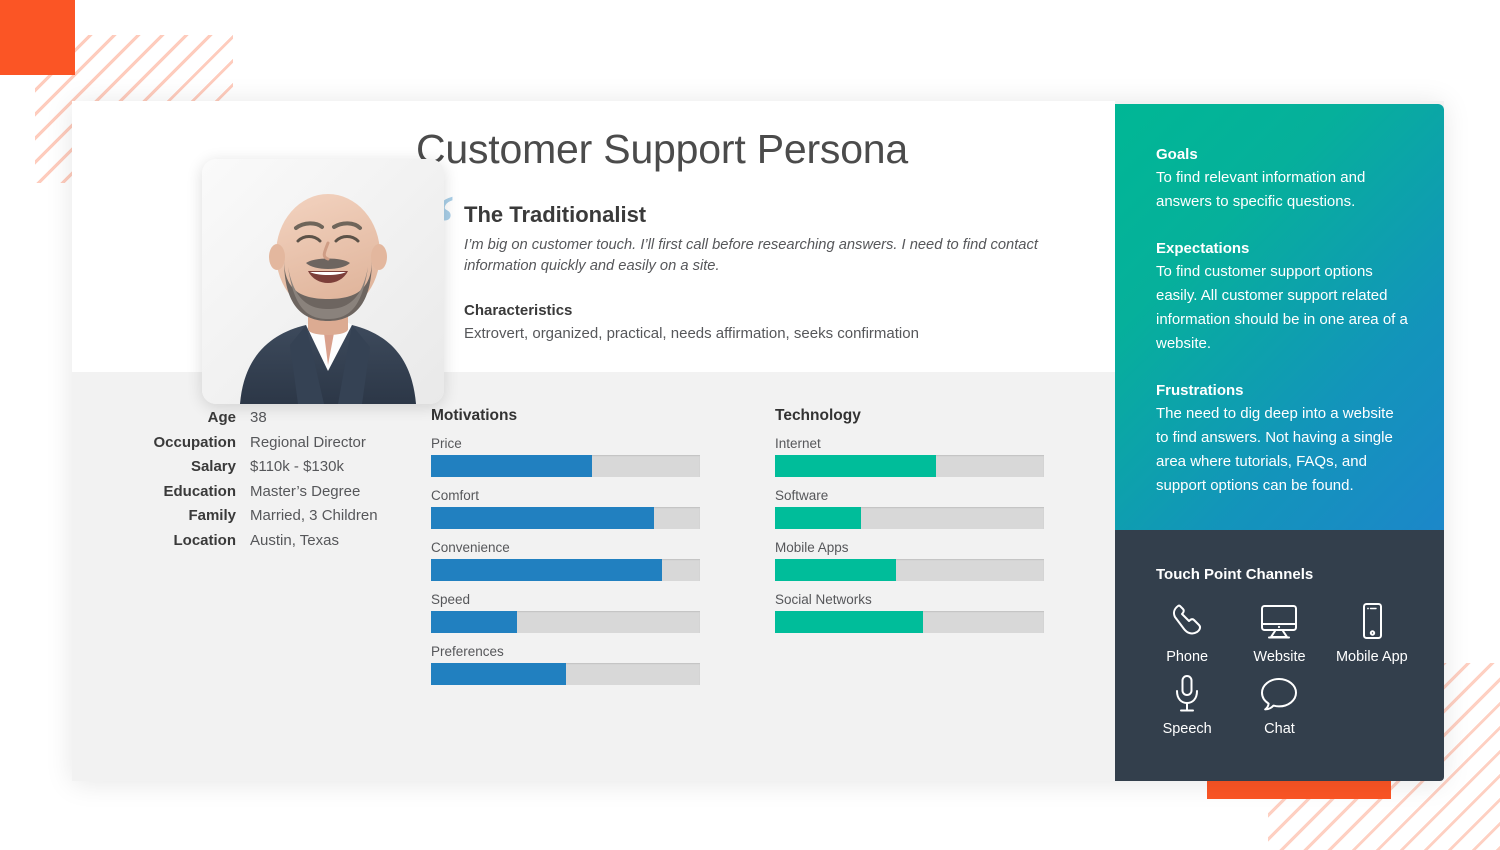 This screenshot has width=1500, height=850. What do you see at coordinates (812, 547) in the screenshot?
I see `bar-label: Mobile Apps` at bounding box center [812, 547].